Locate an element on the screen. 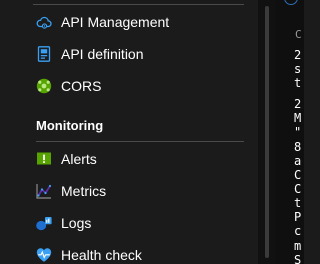  metrics-chart-icon is located at coordinates (44, 191).